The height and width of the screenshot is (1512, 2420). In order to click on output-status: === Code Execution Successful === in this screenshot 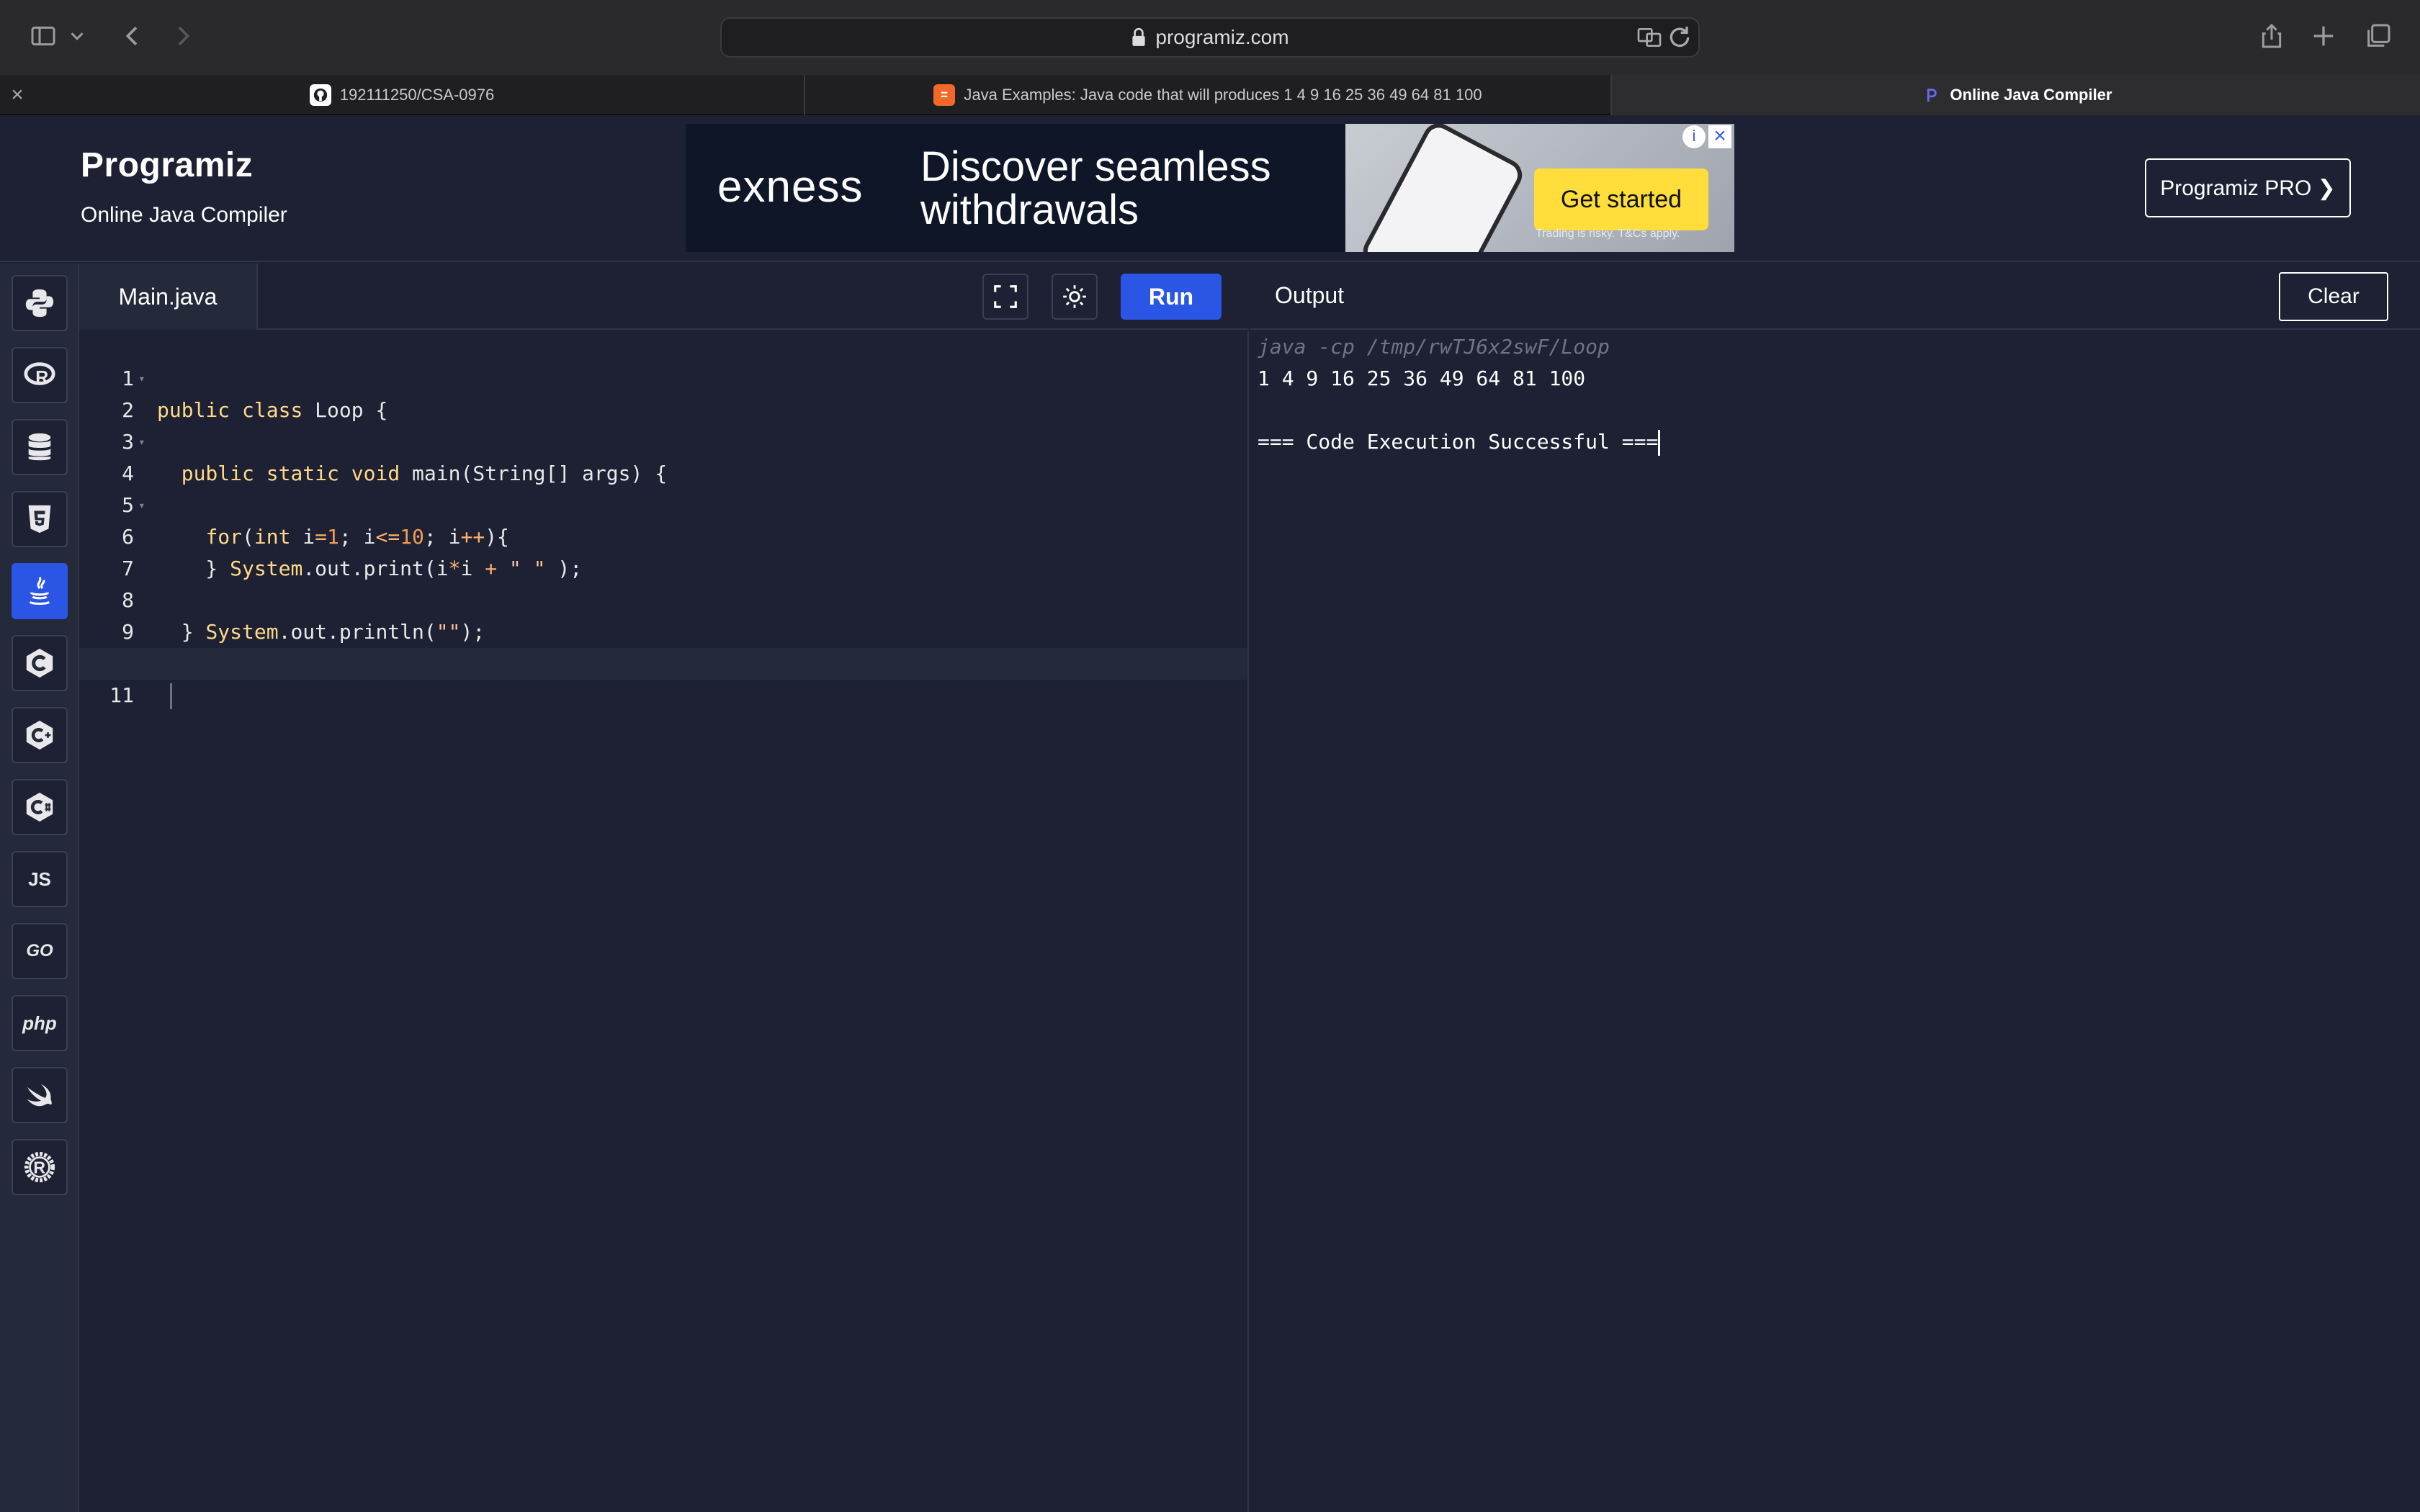, I will do `click(1459, 442)`.